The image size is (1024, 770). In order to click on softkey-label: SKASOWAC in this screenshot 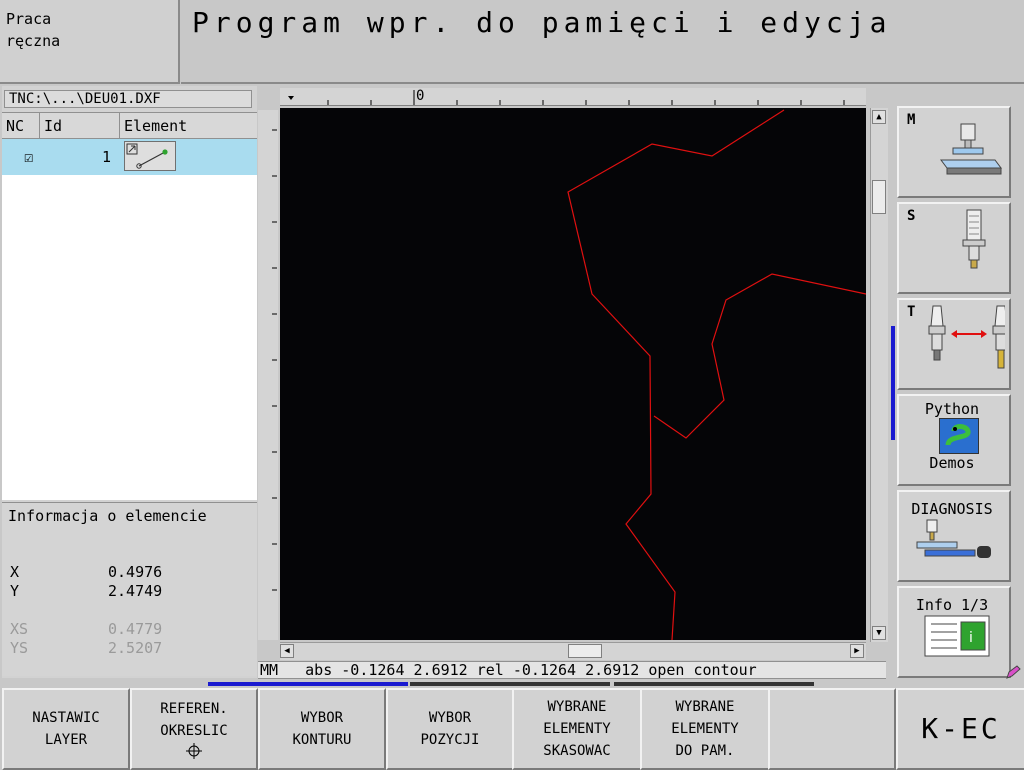, I will do `click(577, 751)`.